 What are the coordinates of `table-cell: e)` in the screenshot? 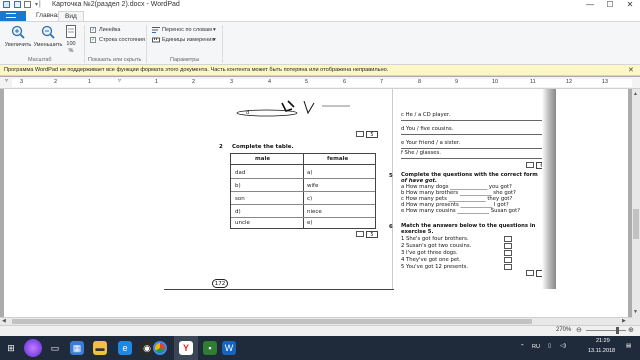 It's located at (310, 223).